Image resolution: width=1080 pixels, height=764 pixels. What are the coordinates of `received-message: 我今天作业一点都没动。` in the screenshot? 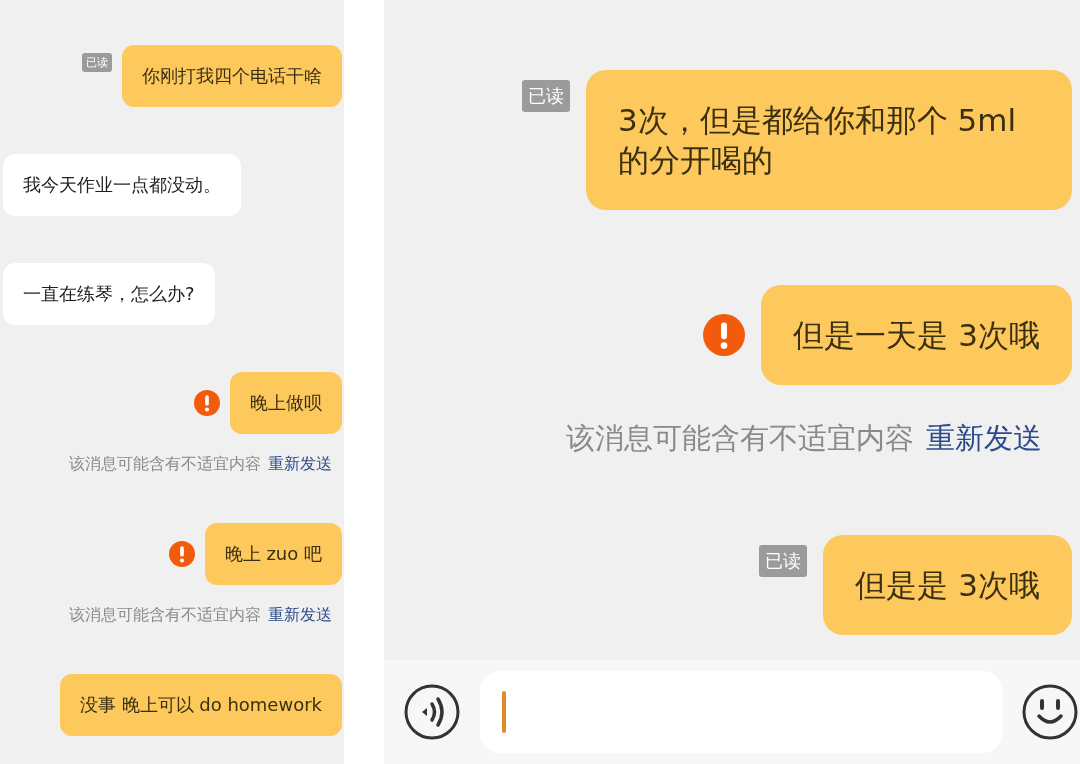 It's located at (122, 185).